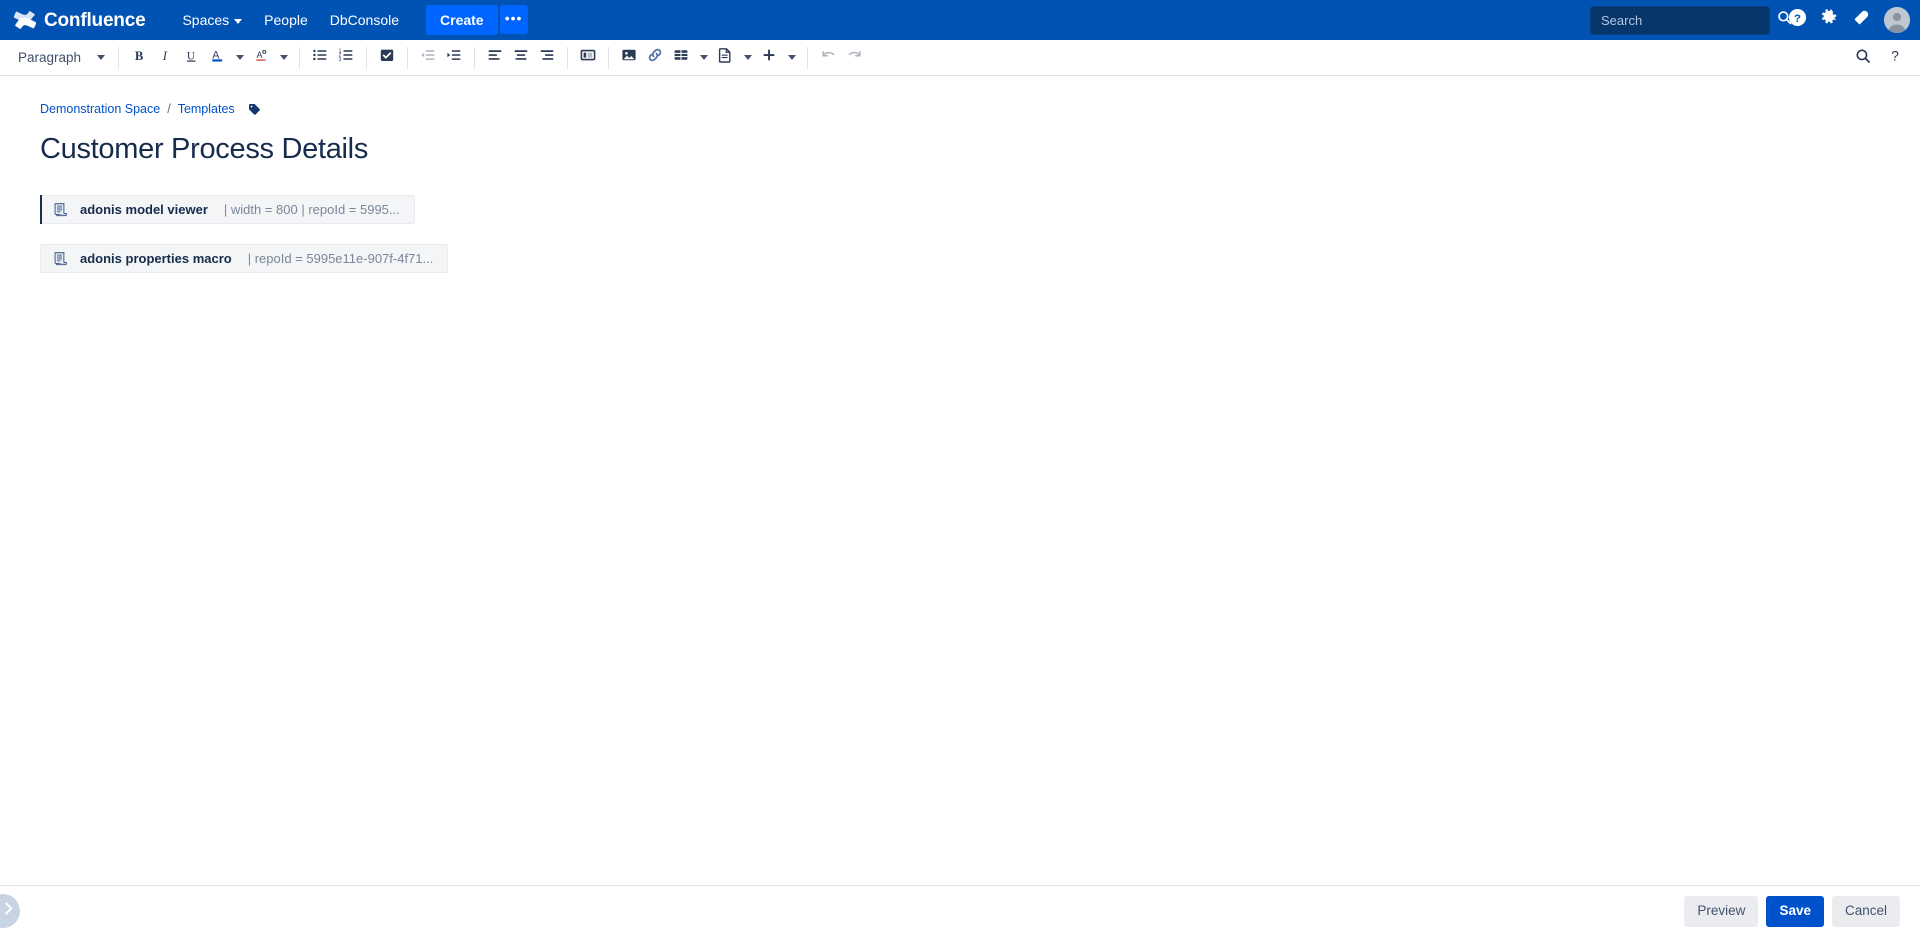 This screenshot has width=1920, height=937. I want to click on checkbox-icon, so click(387, 57).